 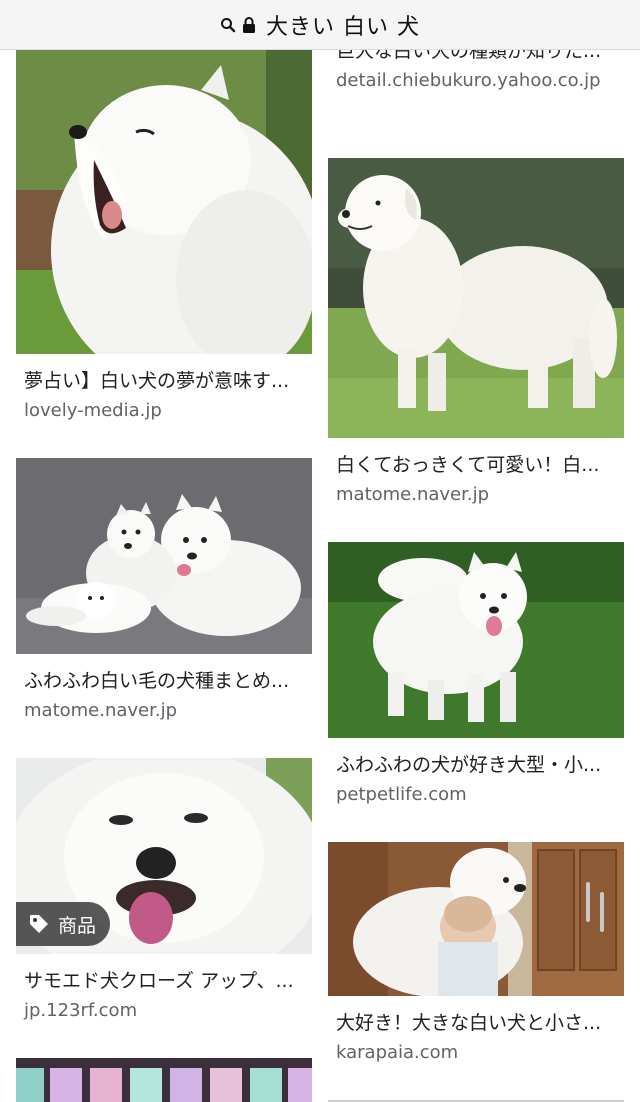 I want to click on result-card: 白くておっきくて可愛い！白... matome.naver.jp, so click(x=476, y=332).